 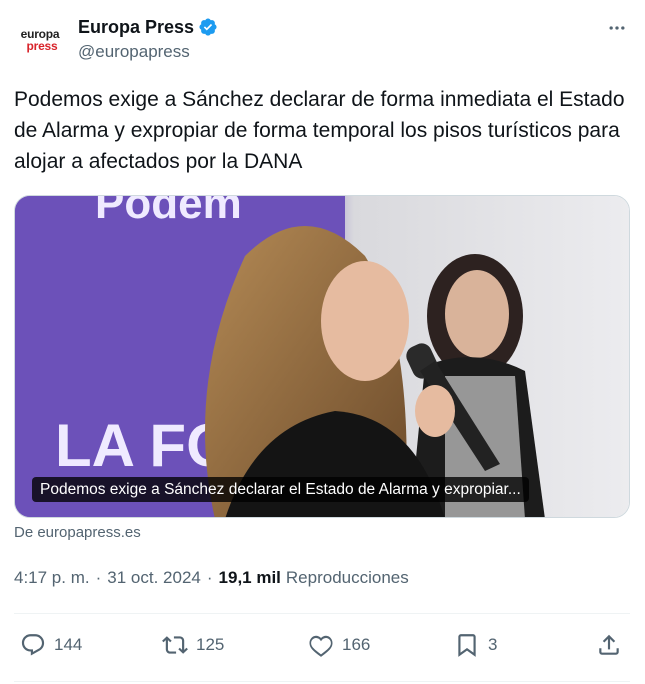 I want to click on verified-badge-icon, so click(x=208, y=27).